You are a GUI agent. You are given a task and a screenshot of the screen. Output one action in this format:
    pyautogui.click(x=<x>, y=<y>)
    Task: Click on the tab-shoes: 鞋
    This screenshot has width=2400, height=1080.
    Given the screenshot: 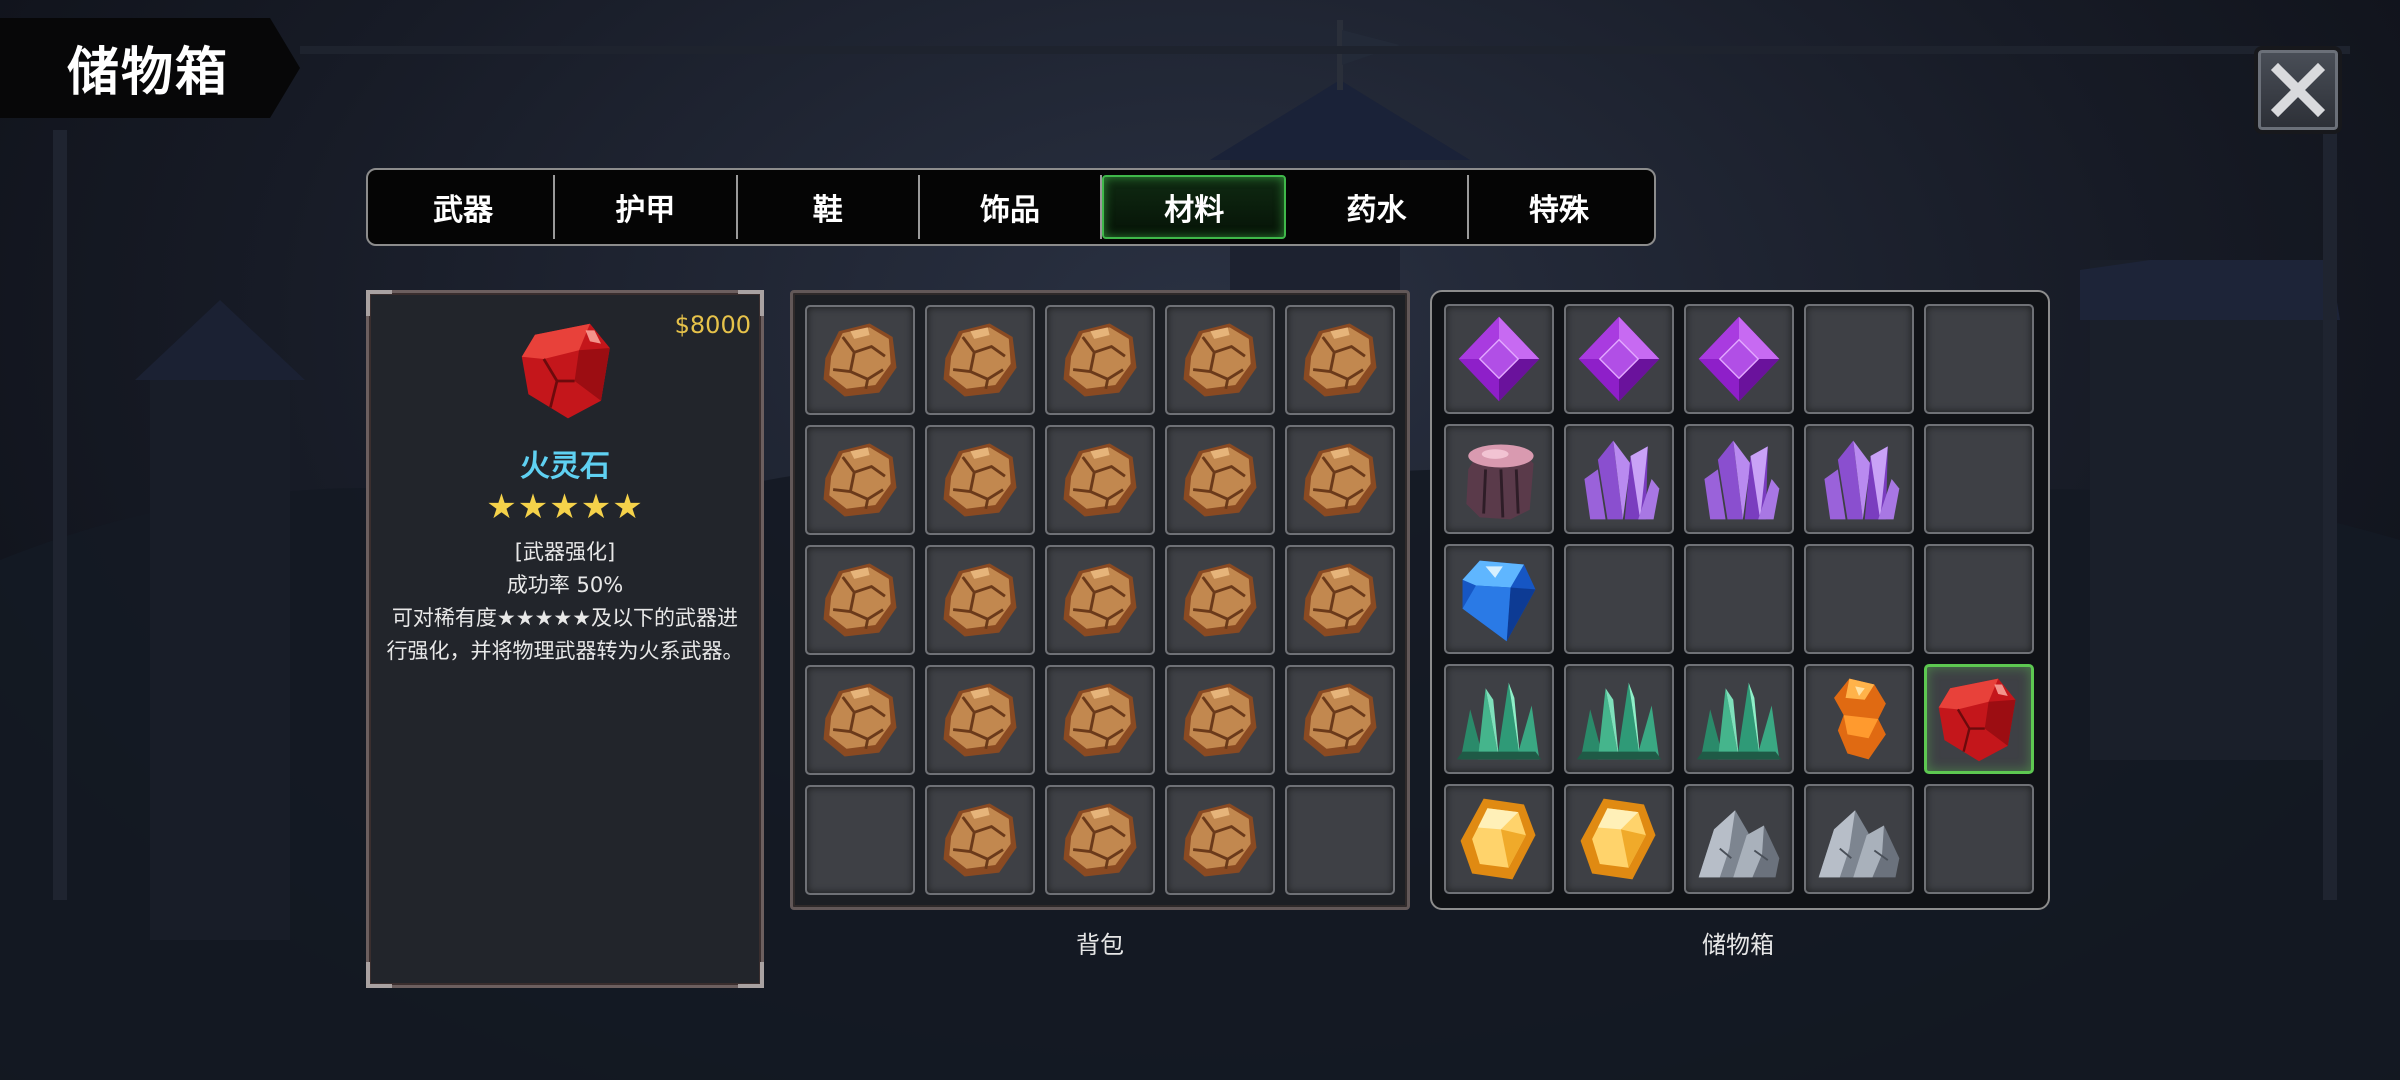 What is the action you would take?
    pyautogui.click(x=829, y=207)
    